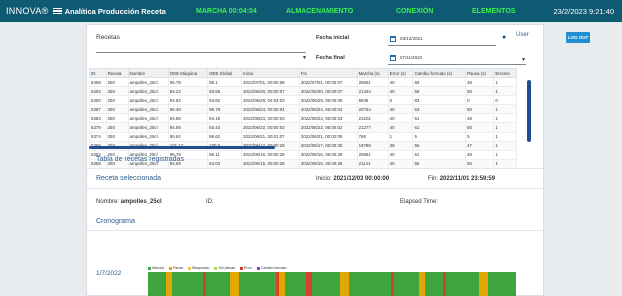 This screenshot has height=296, width=622. I want to click on table-cell: 94.24, so click(188, 91).